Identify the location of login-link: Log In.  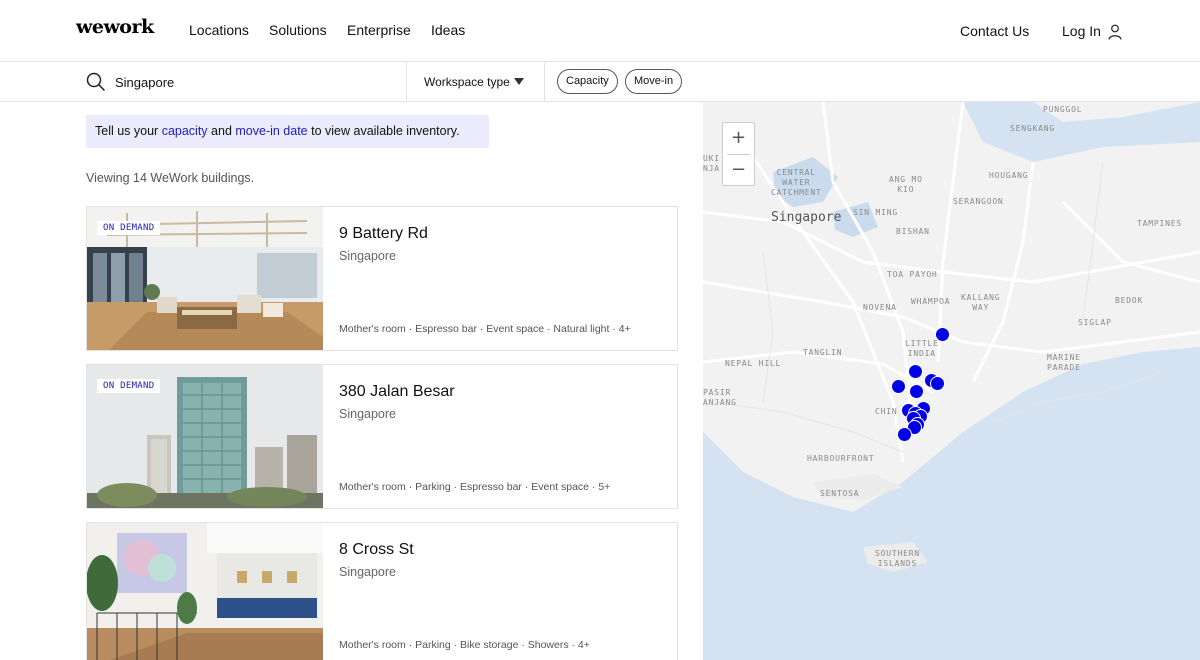
(1081, 31).